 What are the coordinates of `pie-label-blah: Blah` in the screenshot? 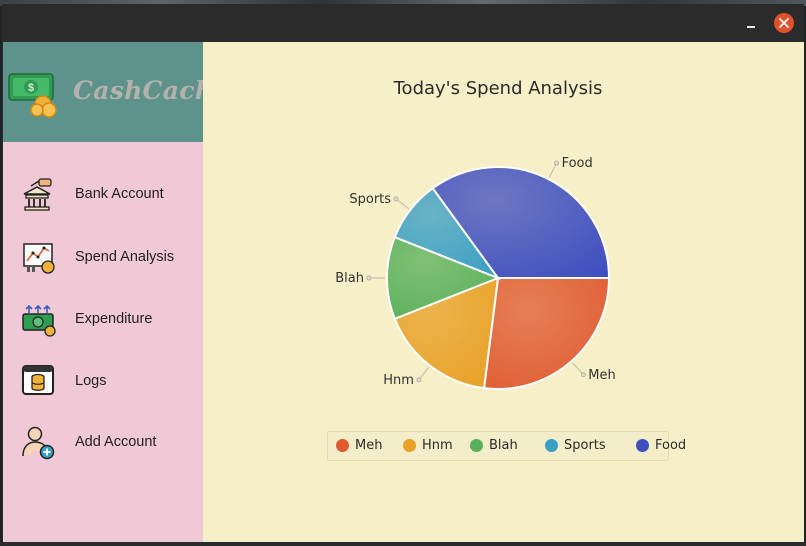 It's located at (349, 278).